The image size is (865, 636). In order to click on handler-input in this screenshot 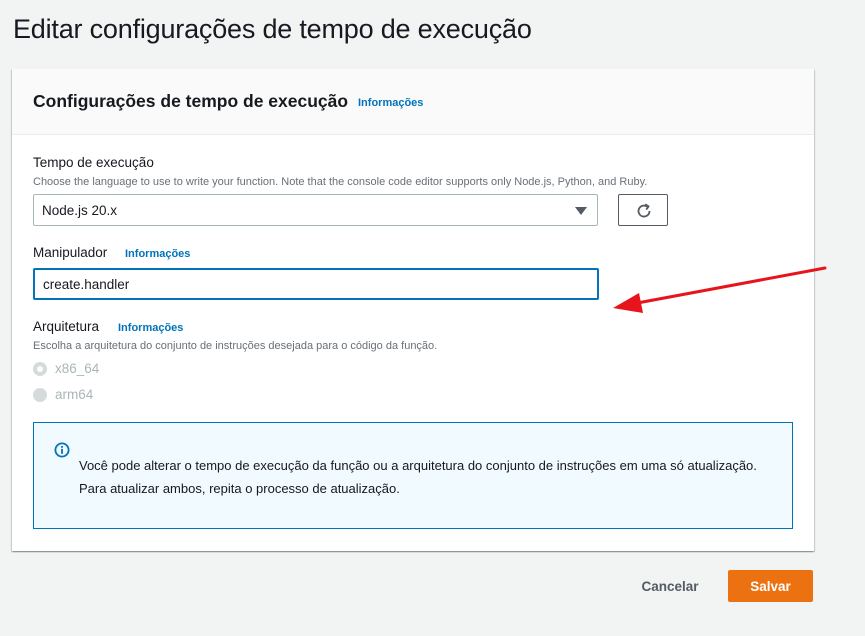, I will do `click(316, 284)`.